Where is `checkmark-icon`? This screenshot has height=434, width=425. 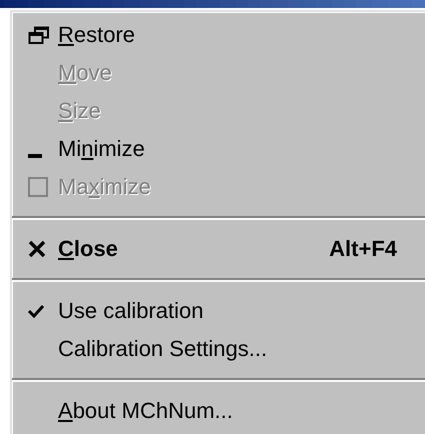 checkmark-icon is located at coordinates (36, 311).